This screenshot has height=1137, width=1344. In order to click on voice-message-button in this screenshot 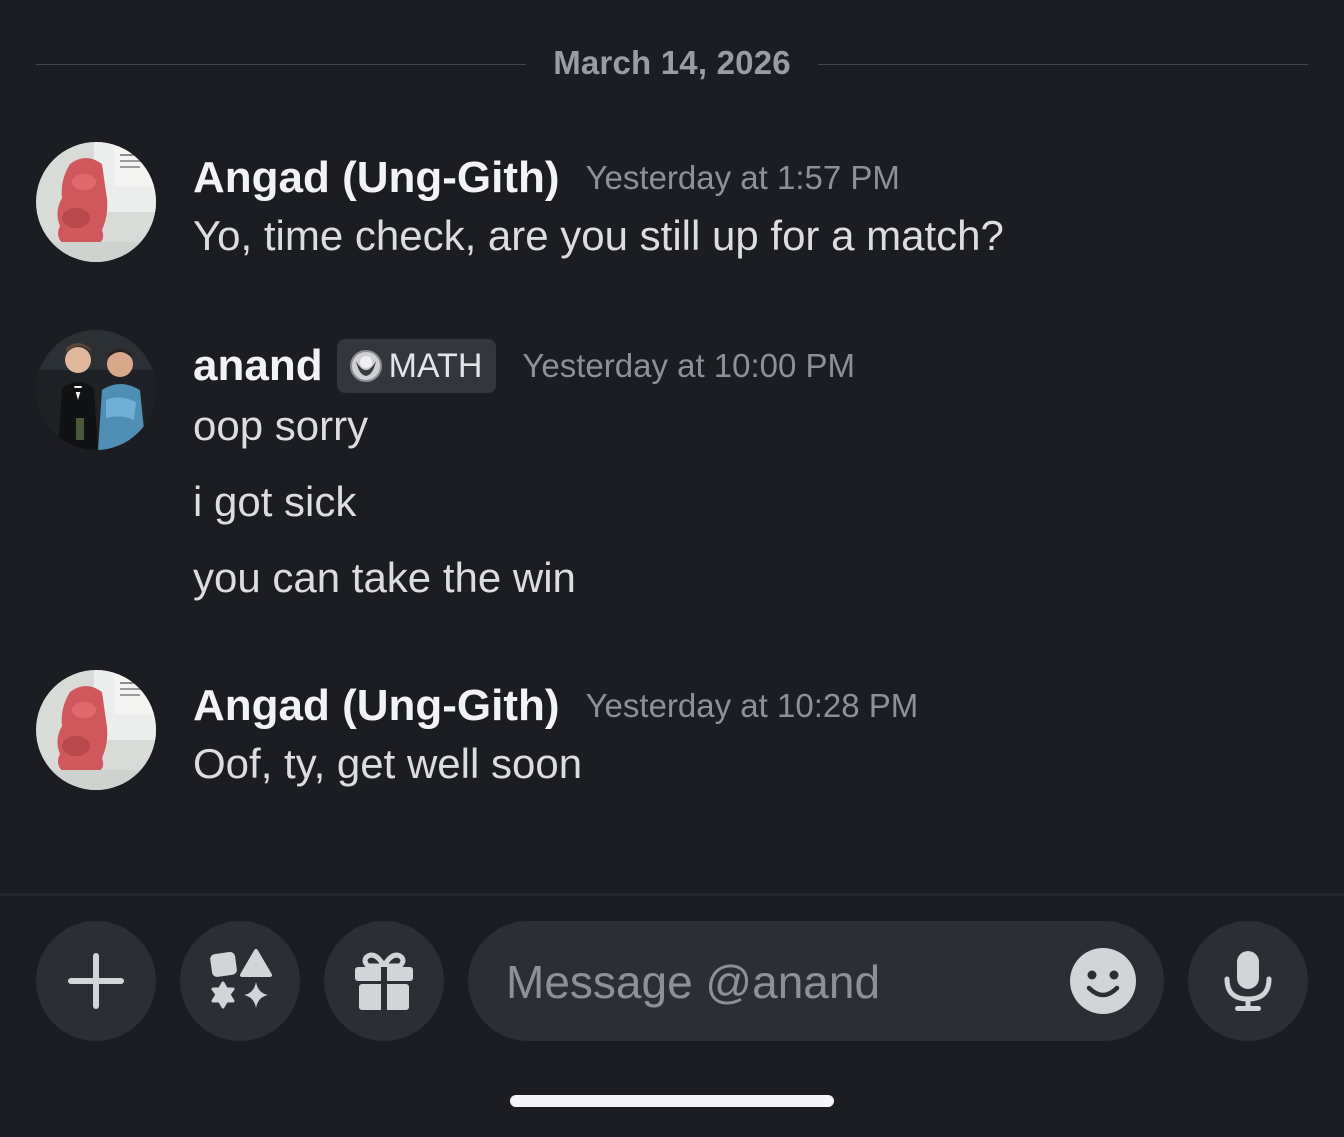, I will do `click(1248, 981)`.